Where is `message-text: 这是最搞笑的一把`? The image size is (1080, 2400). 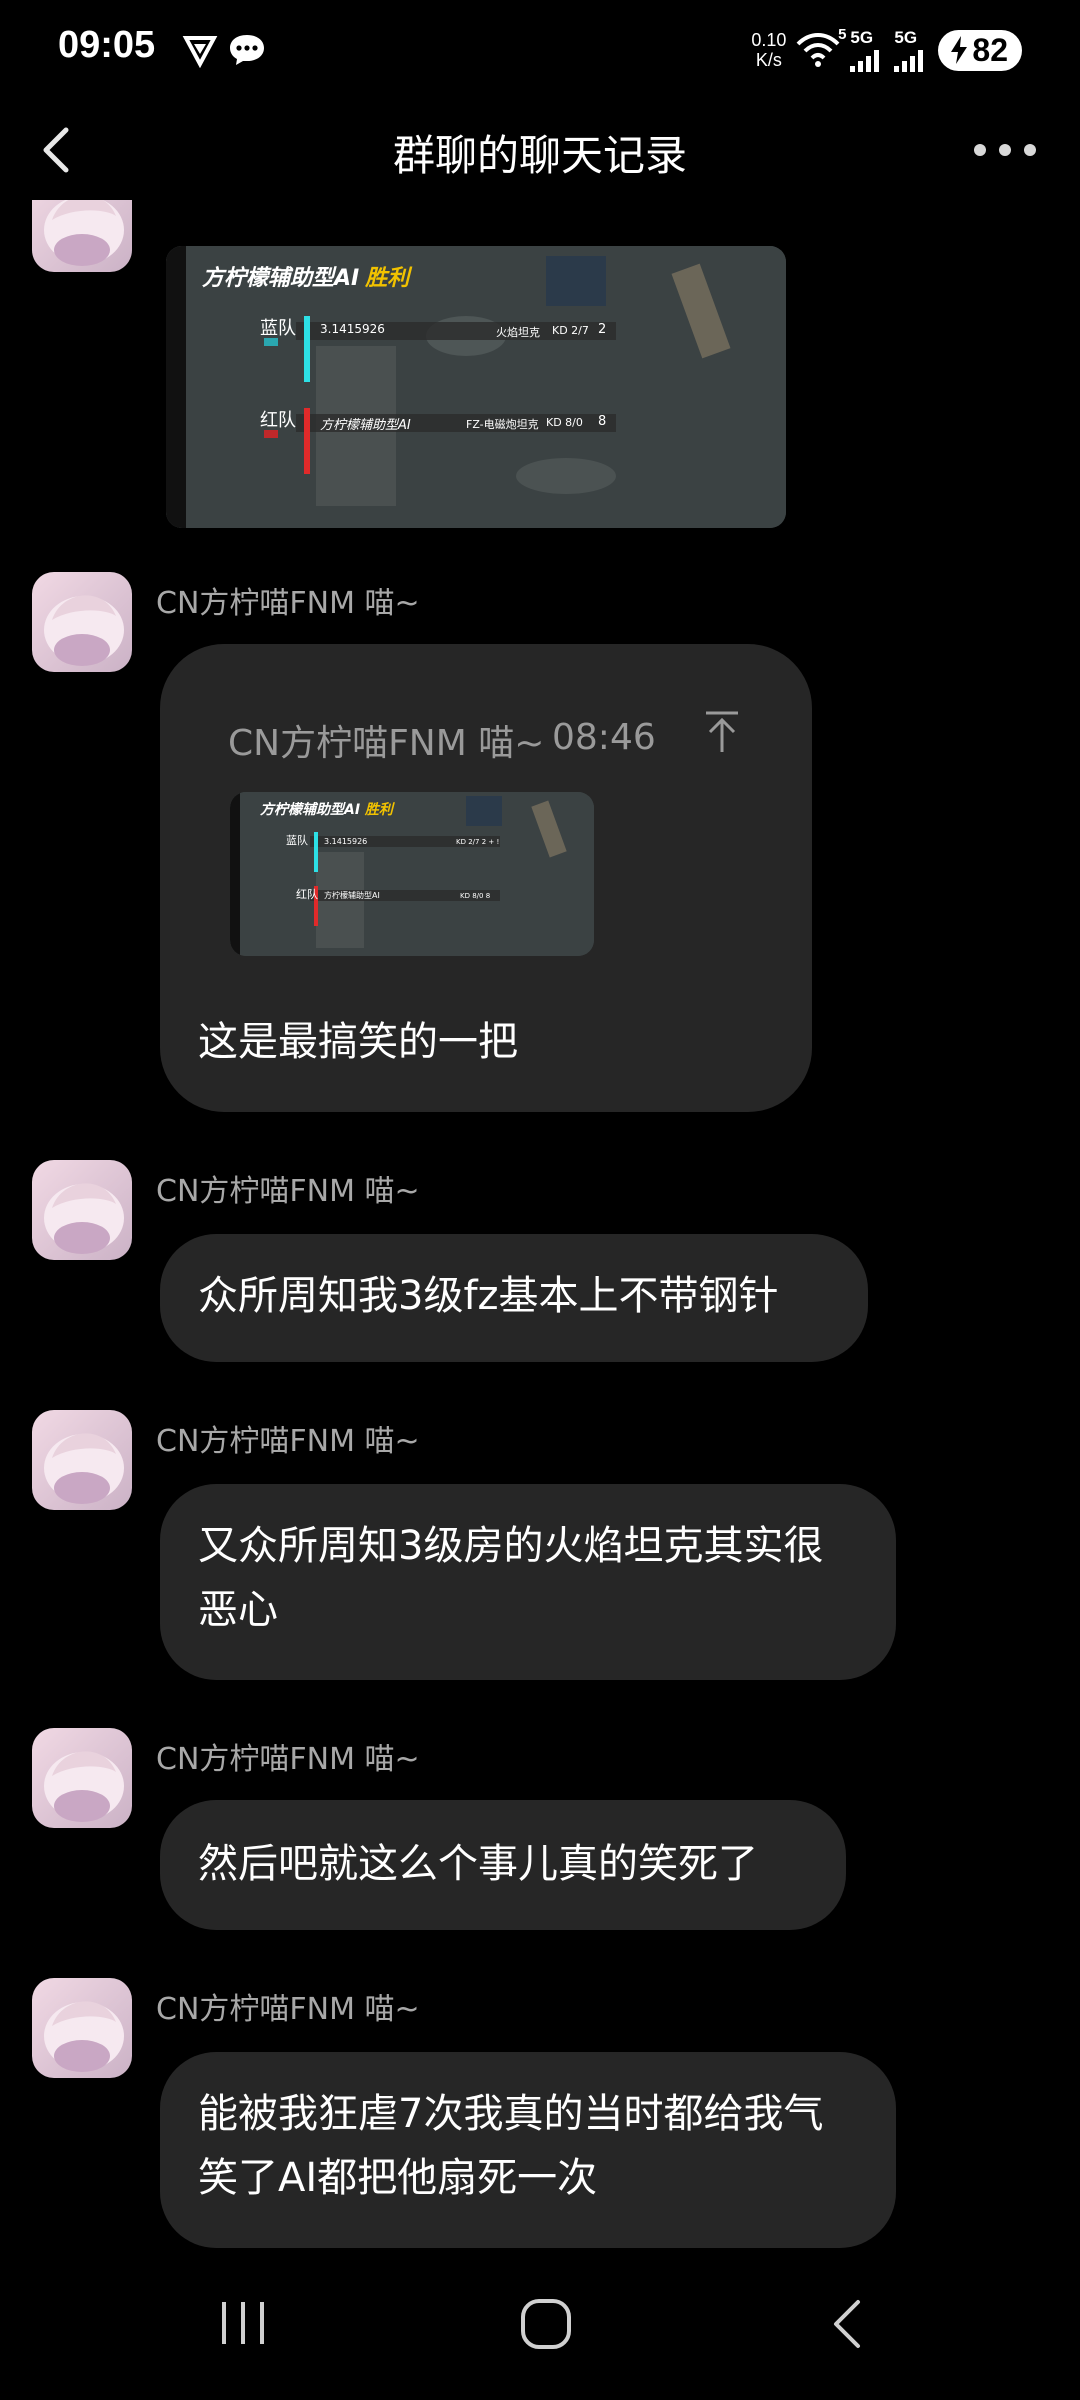
message-text: 这是最搞笑的一把 is located at coordinates (358, 1042).